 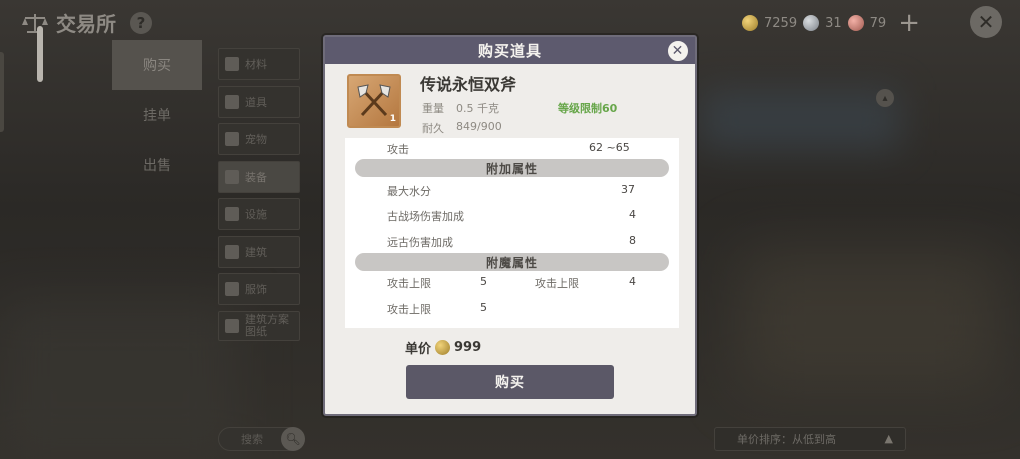 I want to click on side-nav: 购买 挂单 出售, so click(x=157, y=115).